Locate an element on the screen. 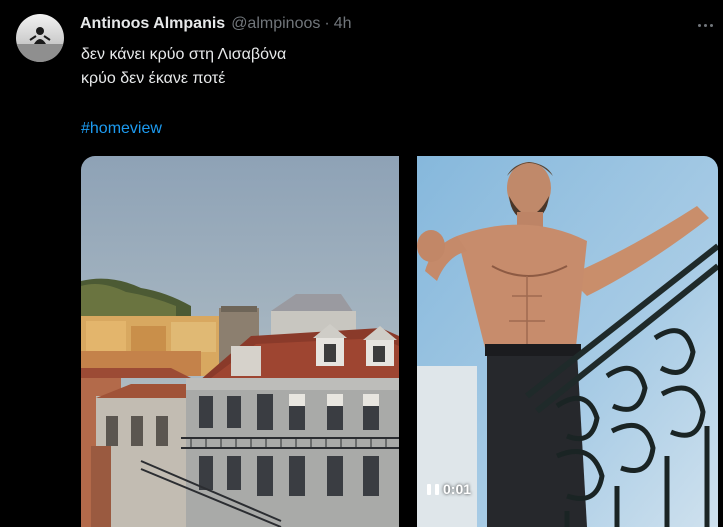  author-name: Antinoos Almpanis is located at coordinates (152, 24).